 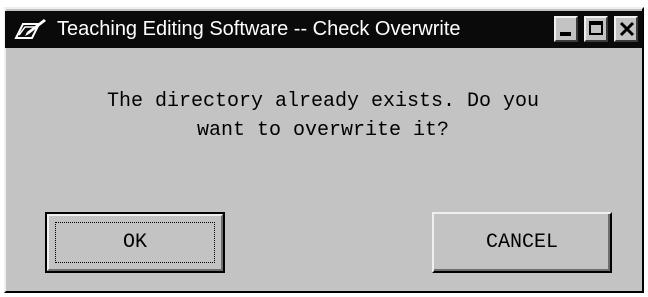 What do you see at coordinates (565, 34) in the screenshot?
I see `minimize-icon` at bounding box center [565, 34].